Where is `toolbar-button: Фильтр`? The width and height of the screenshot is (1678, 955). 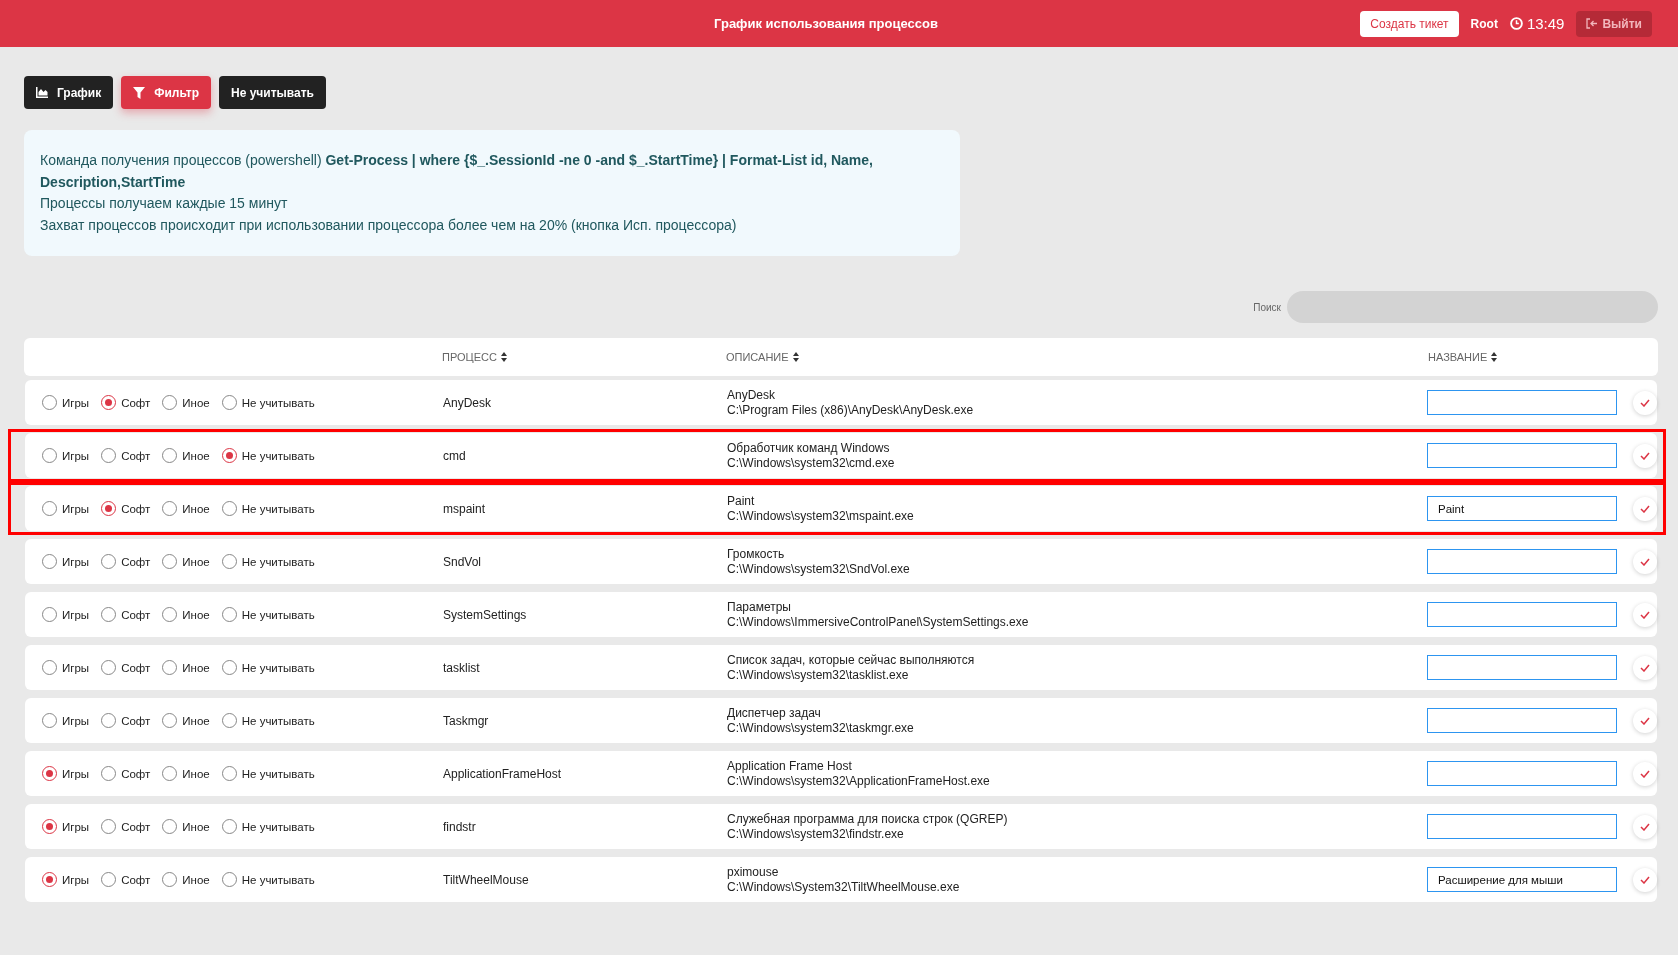
toolbar-button: Фильтр is located at coordinates (166, 92).